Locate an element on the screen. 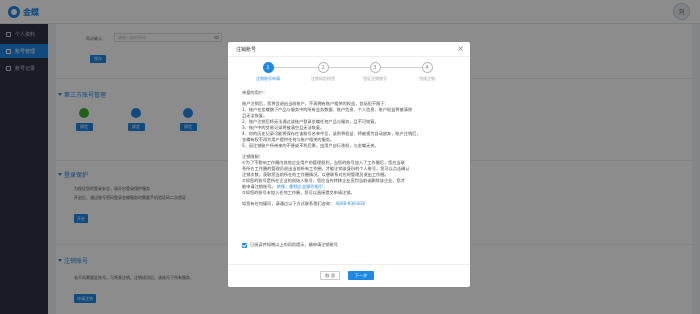 The width and height of the screenshot is (700, 314). next-step-button: 下一步 is located at coordinates (361, 275).